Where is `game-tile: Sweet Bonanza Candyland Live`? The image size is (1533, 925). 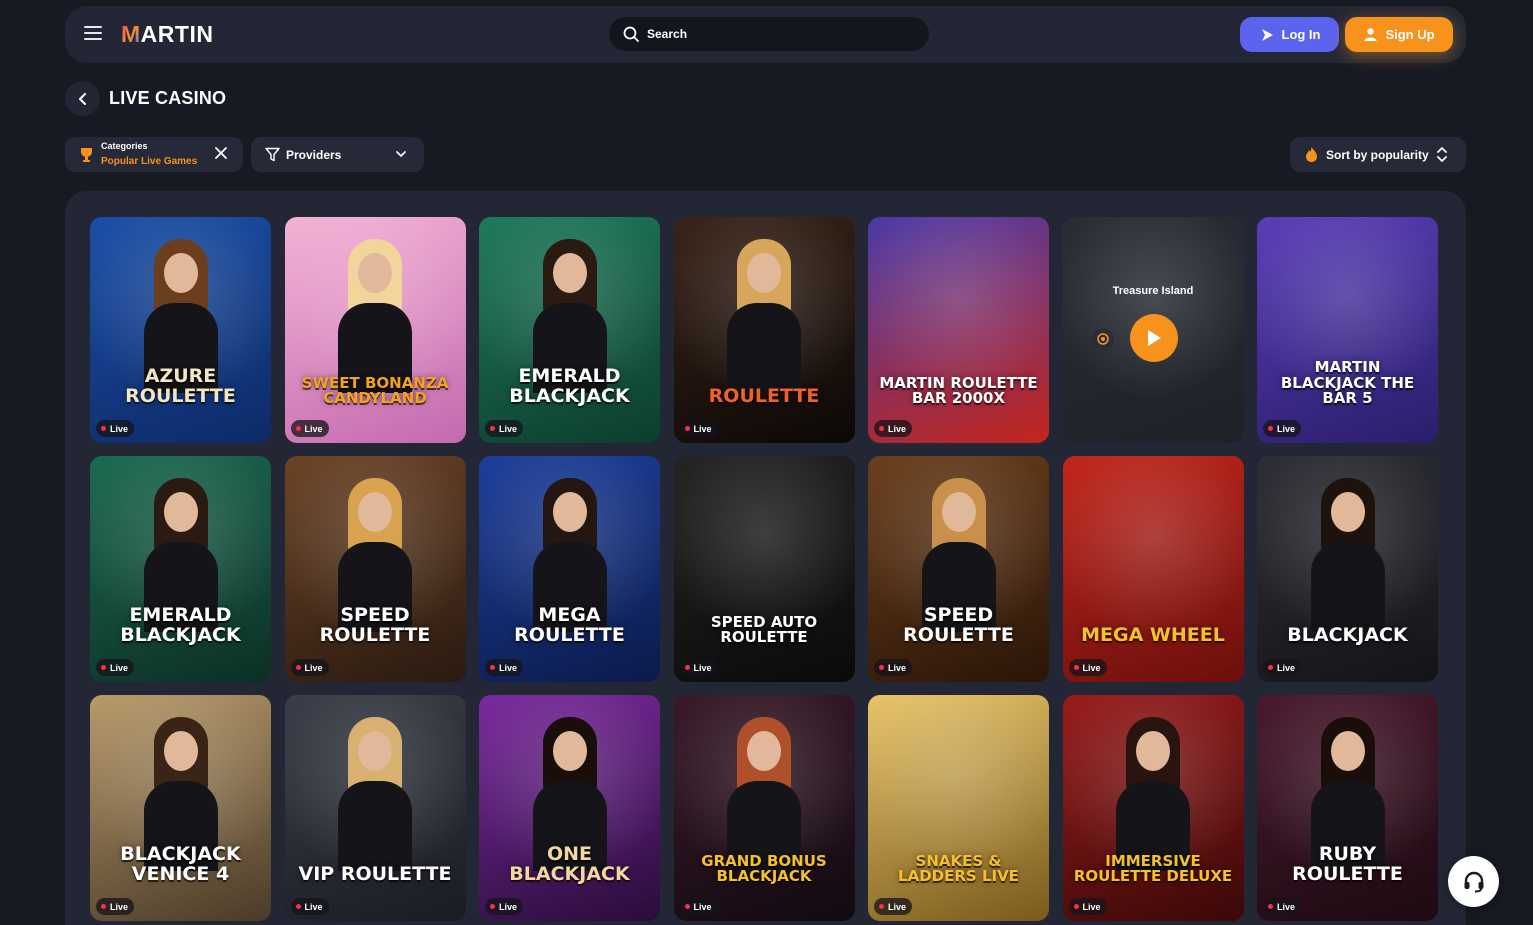
game-tile: Sweet Bonanza Candyland Live is located at coordinates (375, 330).